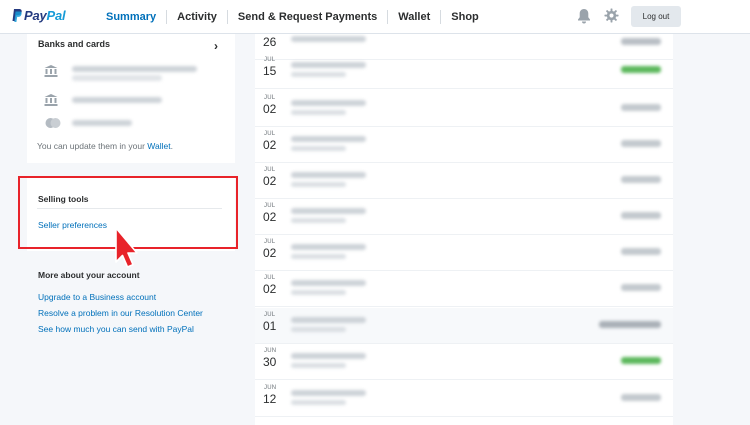 The height and width of the screenshot is (425, 750). I want to click on card-icon, so click(53, 123).